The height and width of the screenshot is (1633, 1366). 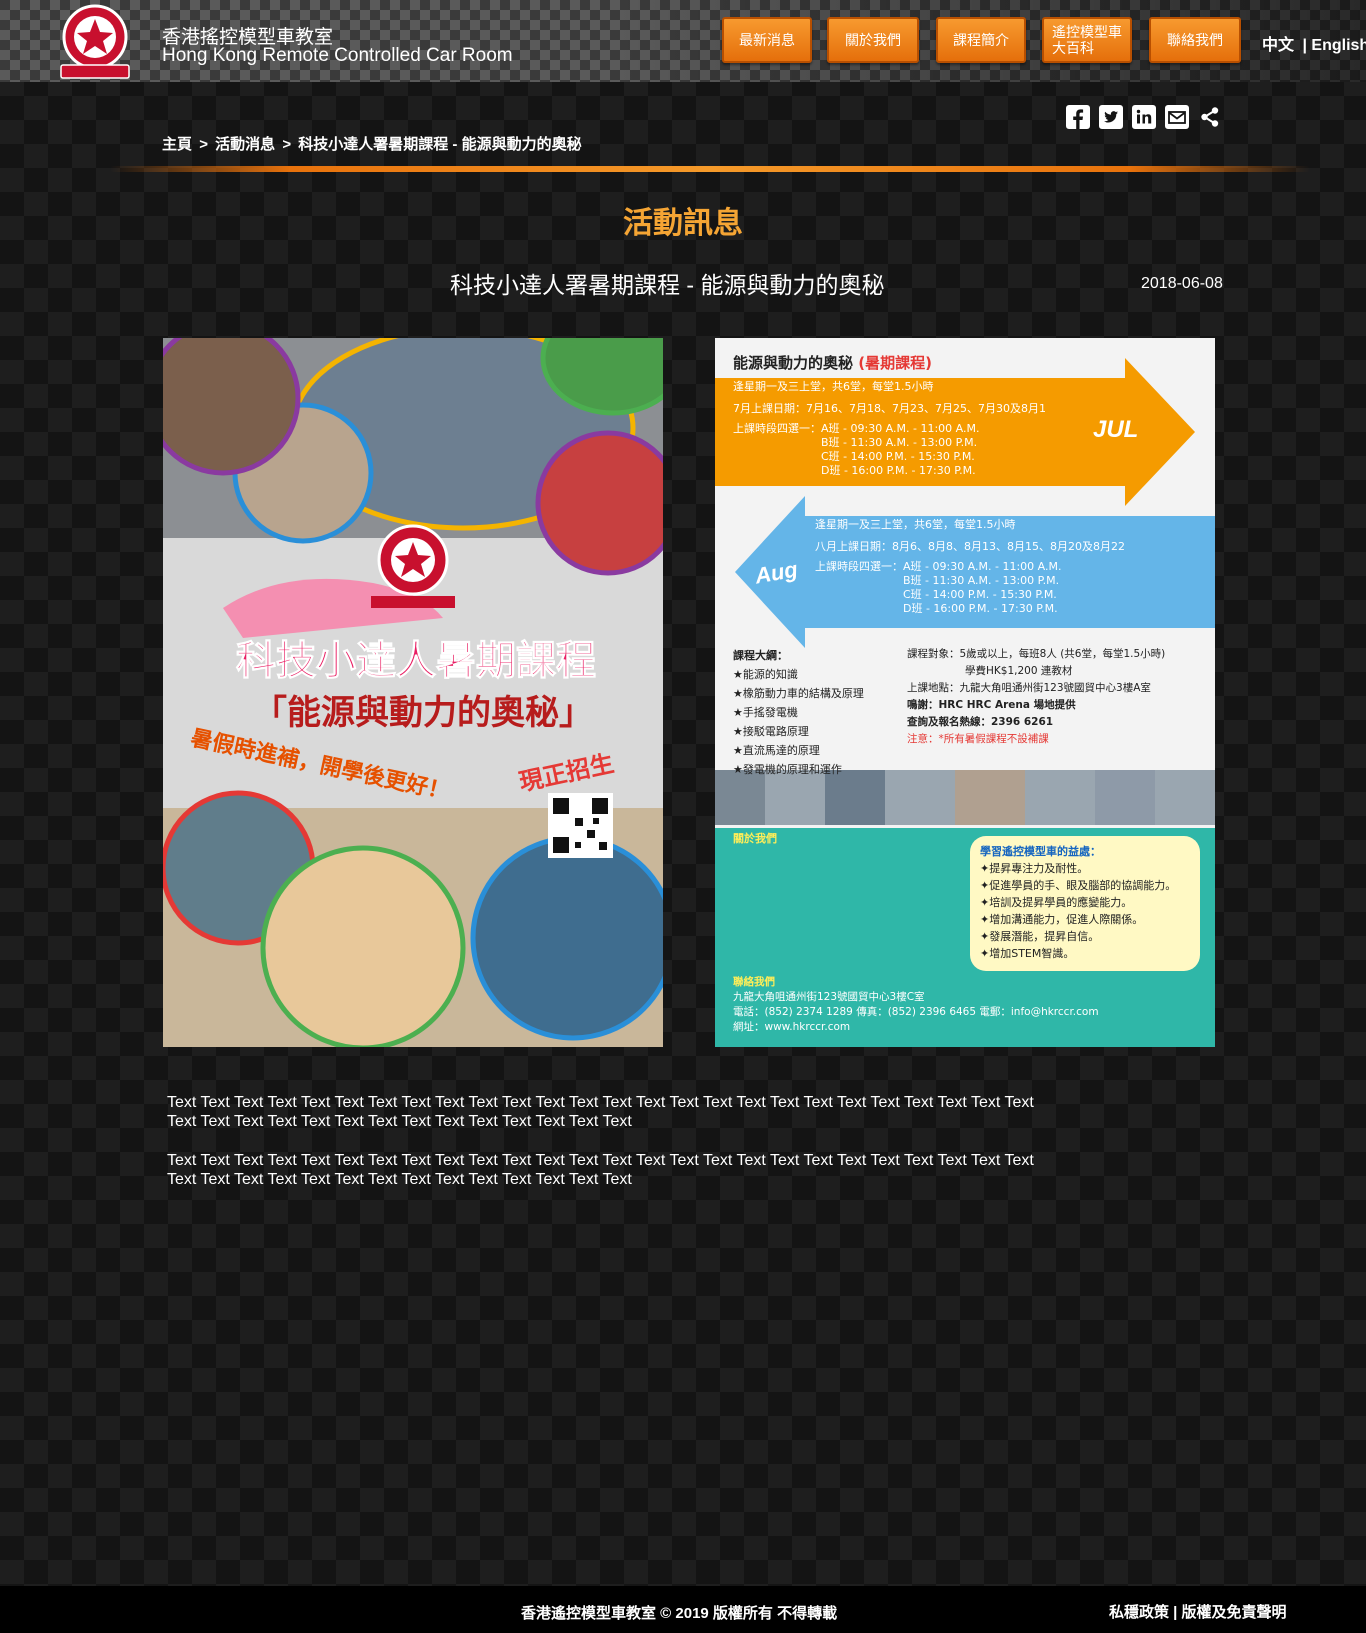 What do you see at coordinates (1198, 1611) in the screenshot?
I see `footer-legal-links: 私穩政策 | 版權及免責聲明` at bounding box center [1198, 1611].